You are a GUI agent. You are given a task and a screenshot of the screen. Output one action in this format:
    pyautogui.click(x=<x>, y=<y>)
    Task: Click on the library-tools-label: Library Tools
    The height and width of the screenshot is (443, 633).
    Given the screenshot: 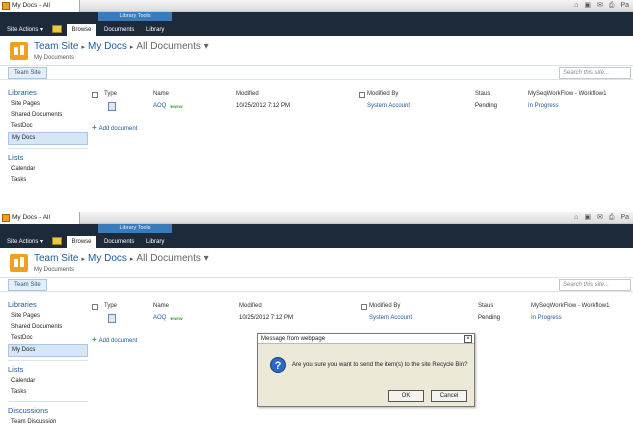 What is the action you would take?
    pyautogui.click(x=135, y=228)
    